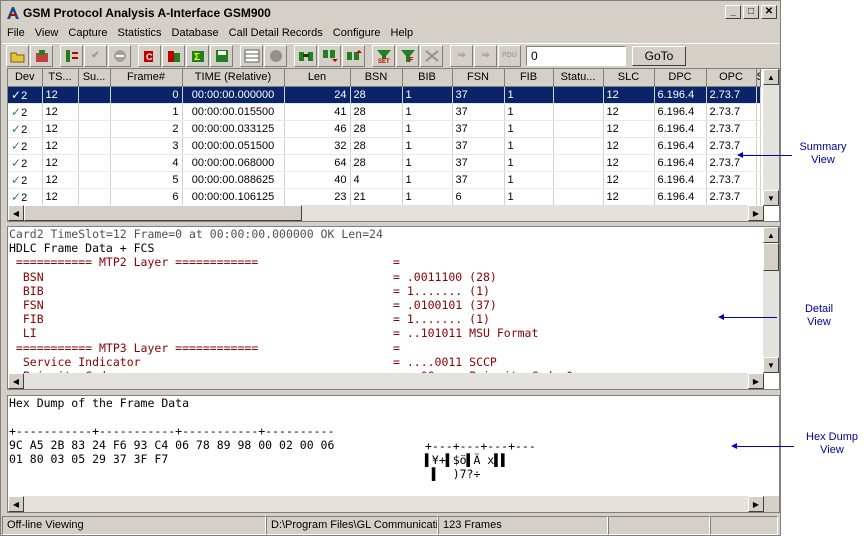 Image resolution: width=868 pixels, height=536 pixels. Describe the element at coordinates (680, 78) in the screenshot. I see `column-header: DPC` at that location.